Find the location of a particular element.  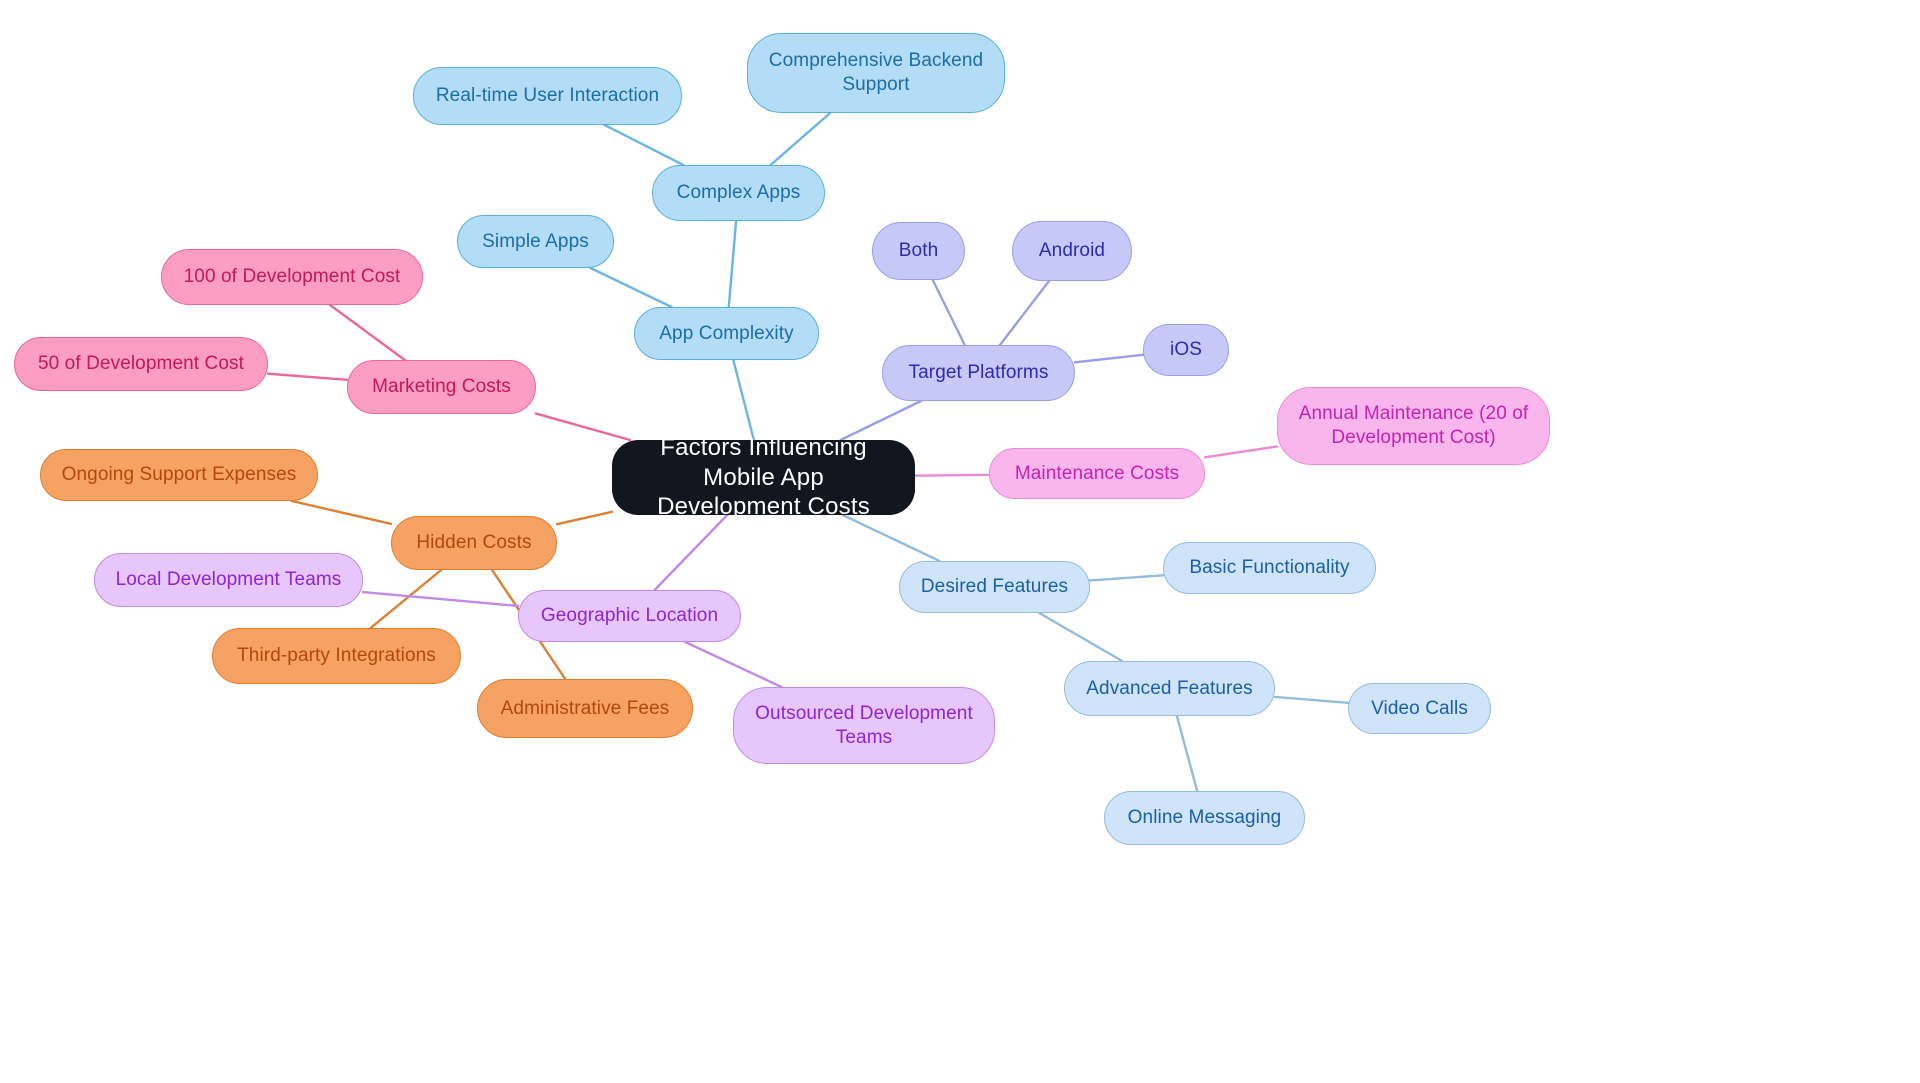

mindmap-node-backend: Comprehensive Backend Support is located at coordinates (876, 73).